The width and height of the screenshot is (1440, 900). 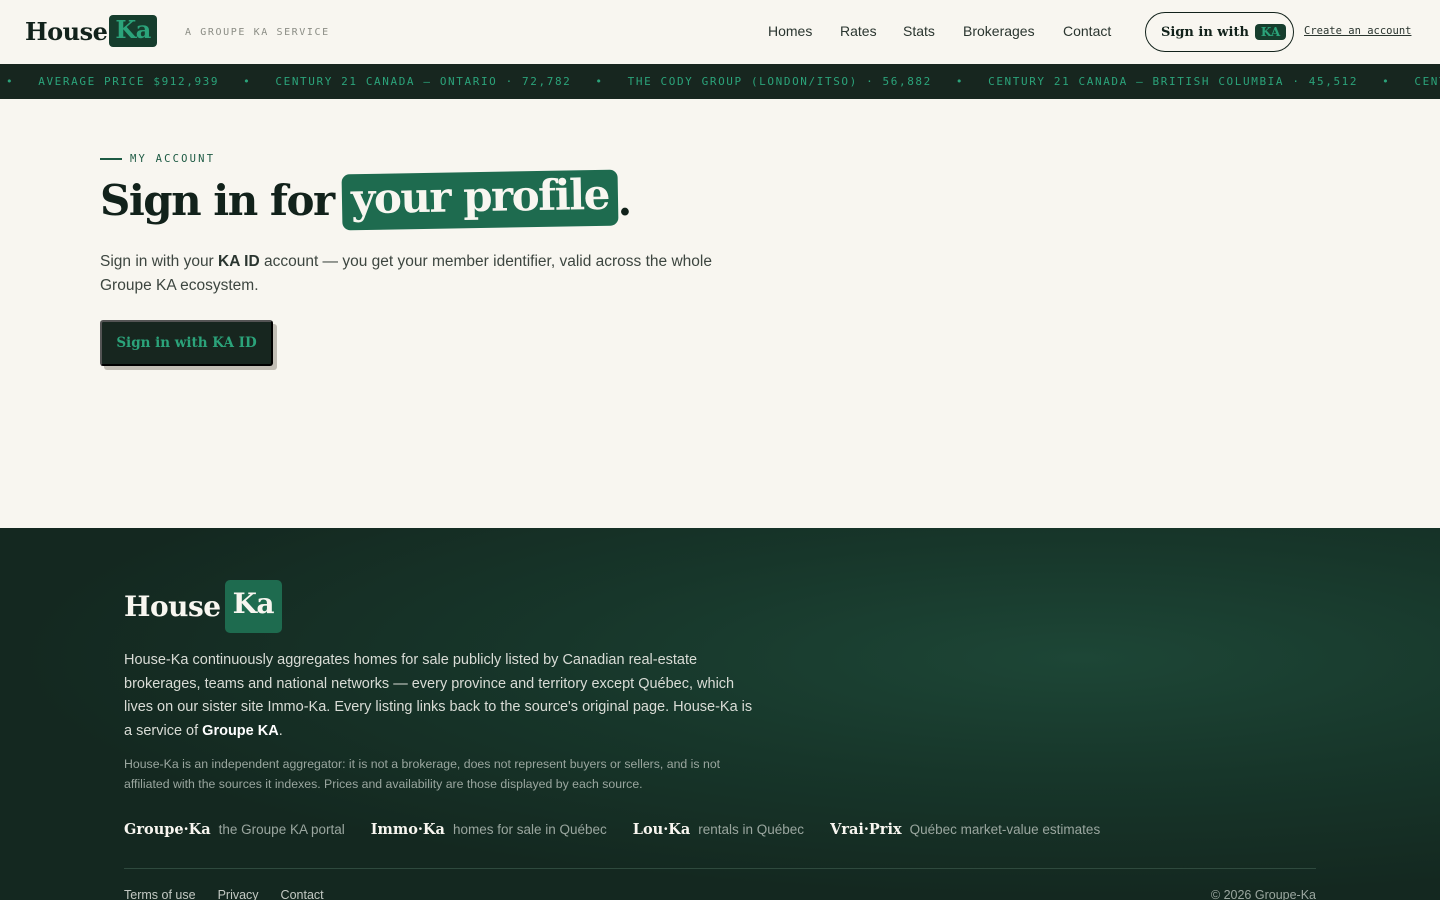 What do you see at coordinates (253, 606) in the screenshot?
I see `footer-logo-ka: Ka` at bounding box center [253, 606].